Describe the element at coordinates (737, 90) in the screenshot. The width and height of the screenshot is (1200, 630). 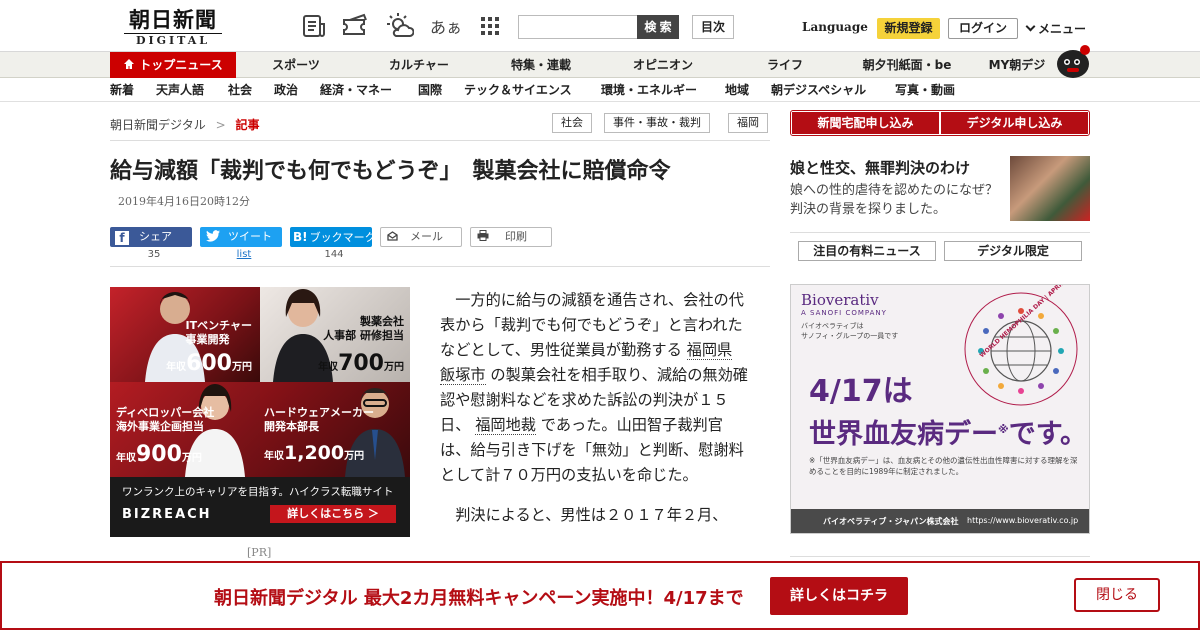
I see `nav2-item: 地域` at that location.